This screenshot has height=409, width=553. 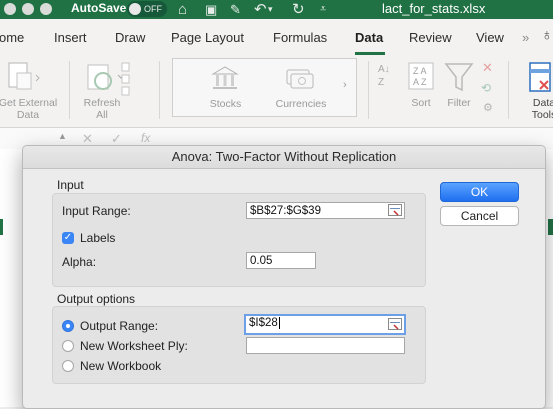 I want to click on output-range-field: $I$28, so click(x=325, y=324).